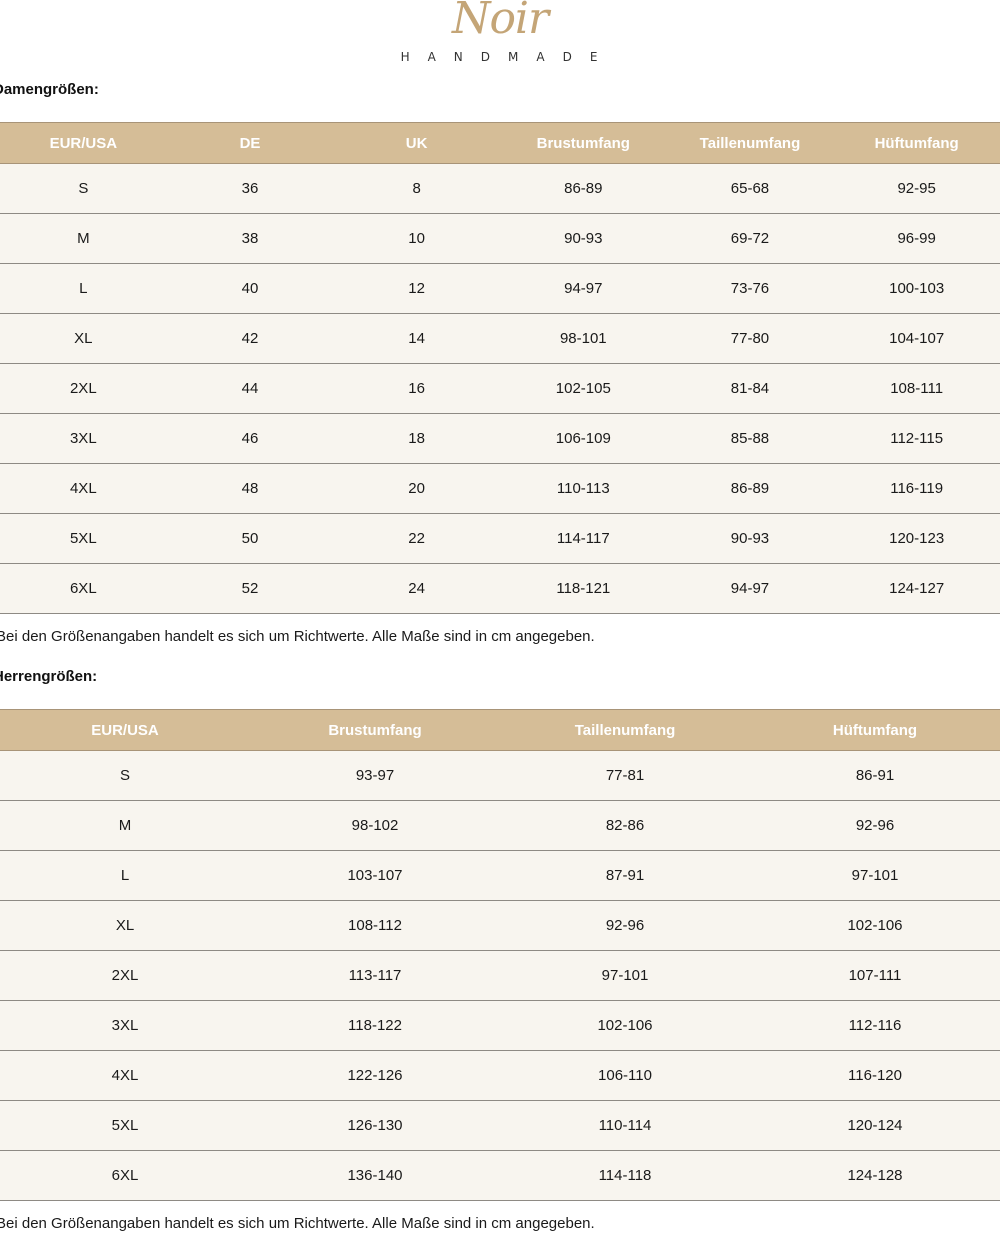  I want to click on table-cell: 77-81, so click(625, 775).